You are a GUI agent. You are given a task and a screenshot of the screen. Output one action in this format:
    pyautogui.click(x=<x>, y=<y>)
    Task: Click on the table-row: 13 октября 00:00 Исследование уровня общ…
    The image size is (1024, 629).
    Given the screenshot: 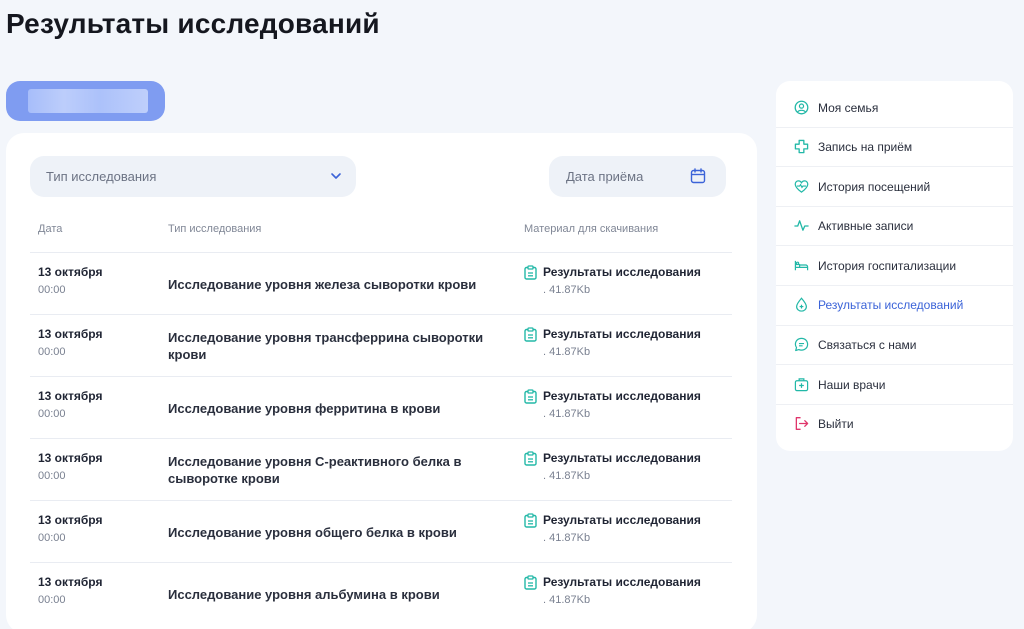 What is the action you would take?
    pyautogui.click(x=381, y=531)
    